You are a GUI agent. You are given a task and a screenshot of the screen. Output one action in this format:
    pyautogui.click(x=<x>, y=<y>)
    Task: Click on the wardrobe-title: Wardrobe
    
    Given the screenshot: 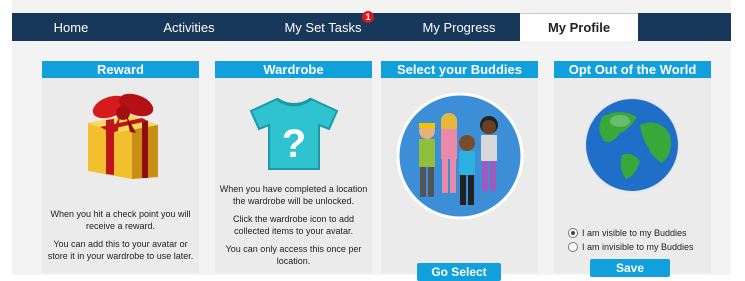 What is the action you would take?
    pyautogui.click(x=293, y=69)
    